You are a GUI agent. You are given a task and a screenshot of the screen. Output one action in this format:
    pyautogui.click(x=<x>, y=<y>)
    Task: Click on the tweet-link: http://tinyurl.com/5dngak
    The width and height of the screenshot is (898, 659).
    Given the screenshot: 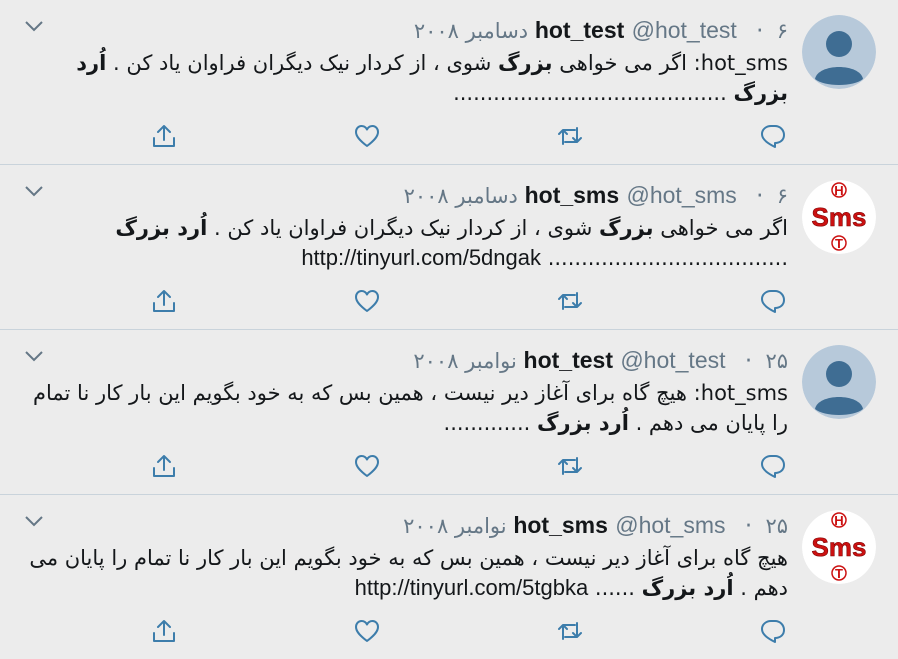 What is the action you would take?
    pyautogui.click(x=421, y=257)
    